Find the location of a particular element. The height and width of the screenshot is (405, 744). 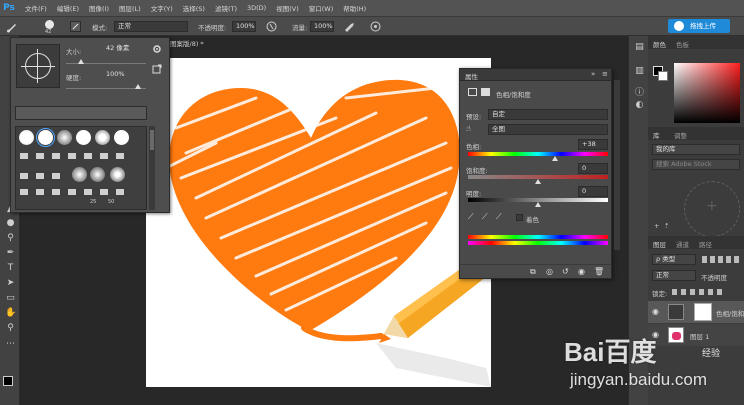

brush-angle-preview is located at coordinates (38, 66).